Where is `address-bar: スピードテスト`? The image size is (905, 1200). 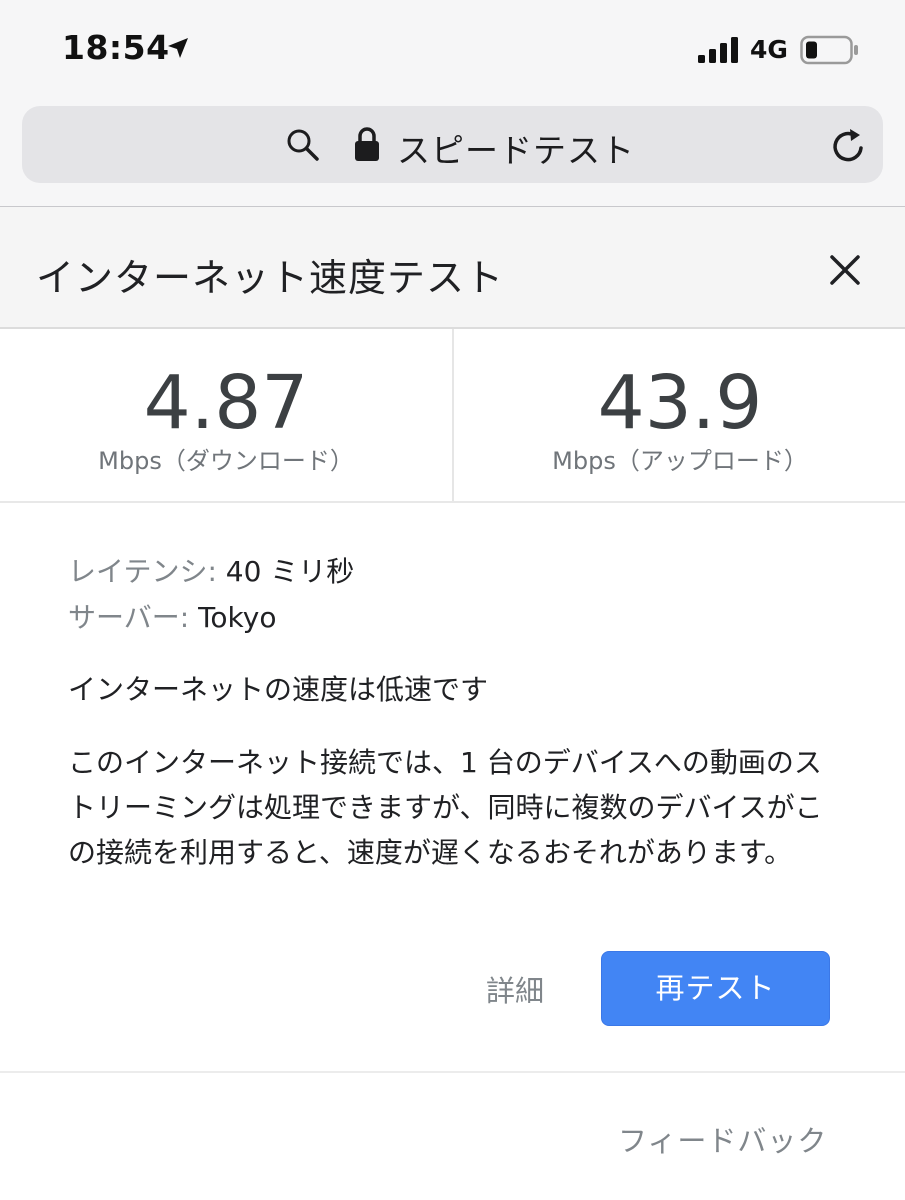 address-bar: スピードテスト is located at coordinates (452, 144).